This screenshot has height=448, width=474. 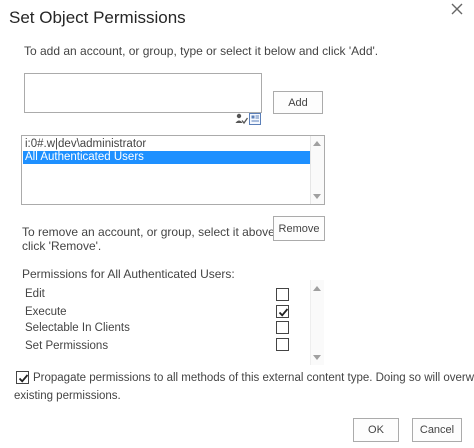 I want to click on list-item: i:0#.w|dev\administrator, so click(x=166, y=144).